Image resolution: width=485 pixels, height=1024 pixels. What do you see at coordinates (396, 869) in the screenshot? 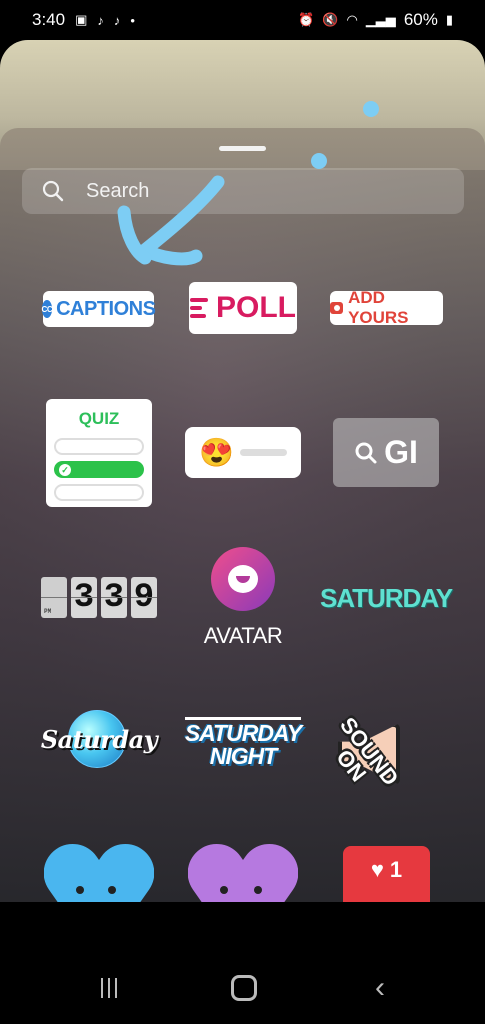
I see `like-count: 1` at bounding box center [396, 869].